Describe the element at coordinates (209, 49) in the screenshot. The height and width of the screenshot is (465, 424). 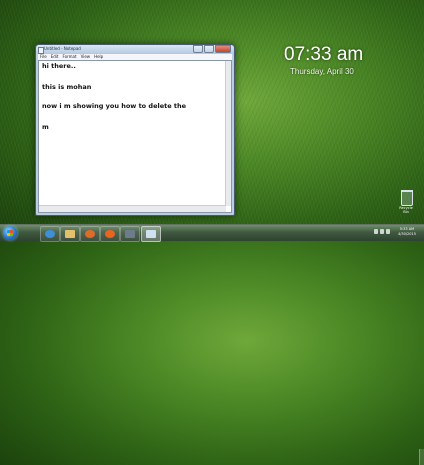
I see `maximize-button` at that location.